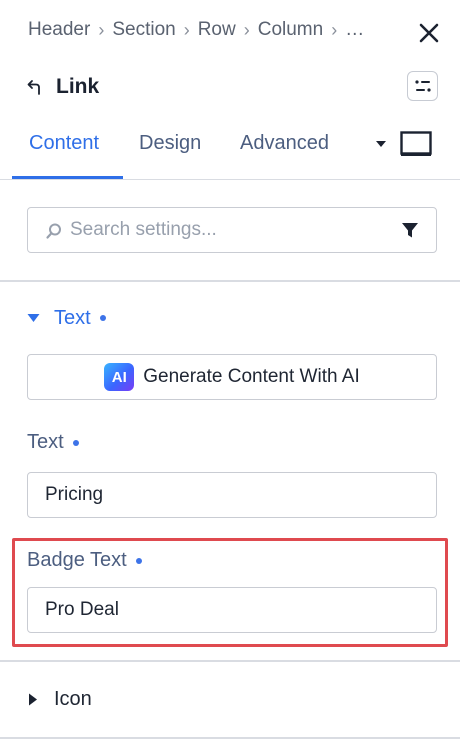 This screenshot has height=739, width=460. I want to click on close-icon, so click(429, 33).